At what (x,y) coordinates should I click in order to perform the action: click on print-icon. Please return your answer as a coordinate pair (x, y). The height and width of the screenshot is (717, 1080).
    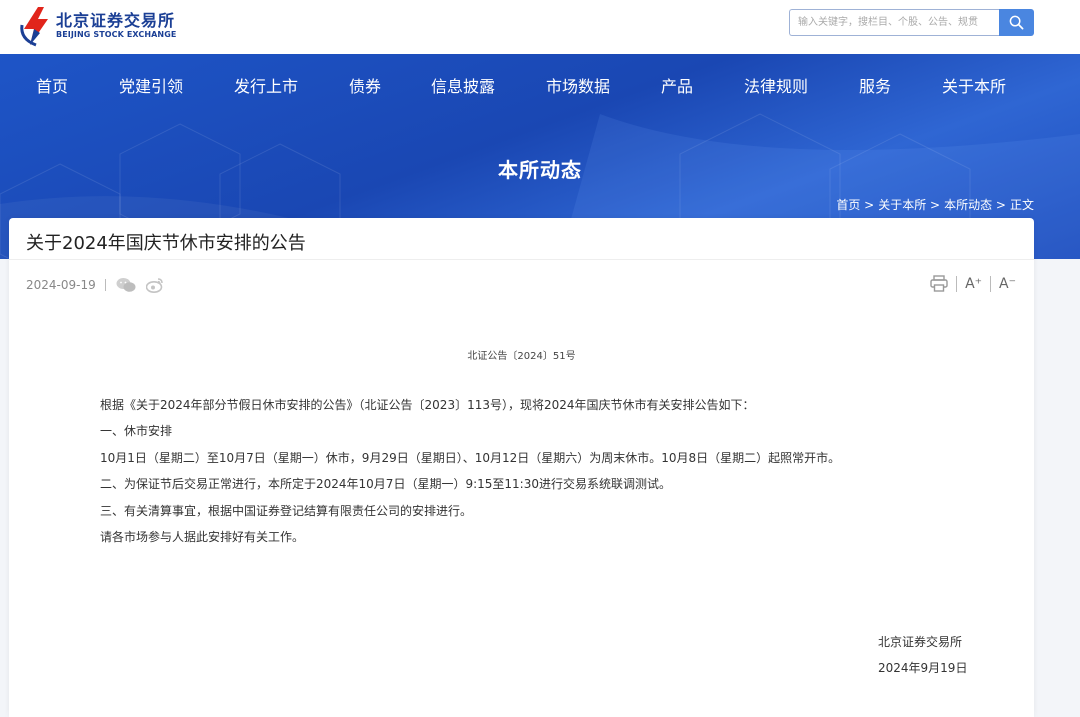
    Looking at the image, I should click on (939, 283).